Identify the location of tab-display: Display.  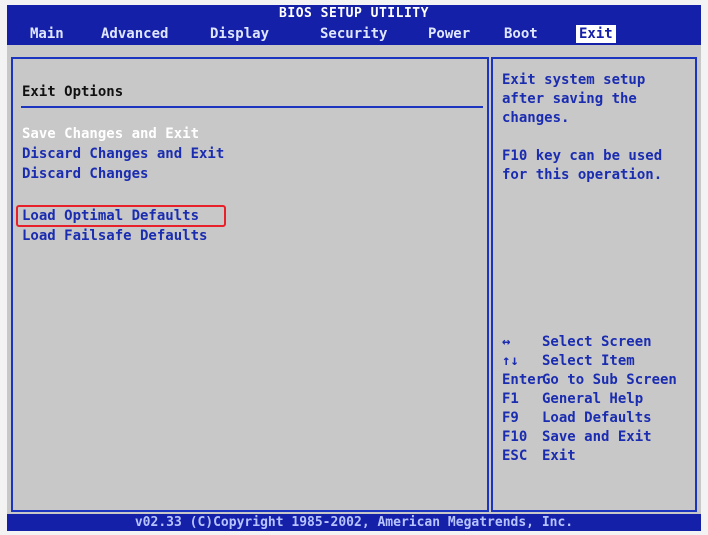
(239, 34).